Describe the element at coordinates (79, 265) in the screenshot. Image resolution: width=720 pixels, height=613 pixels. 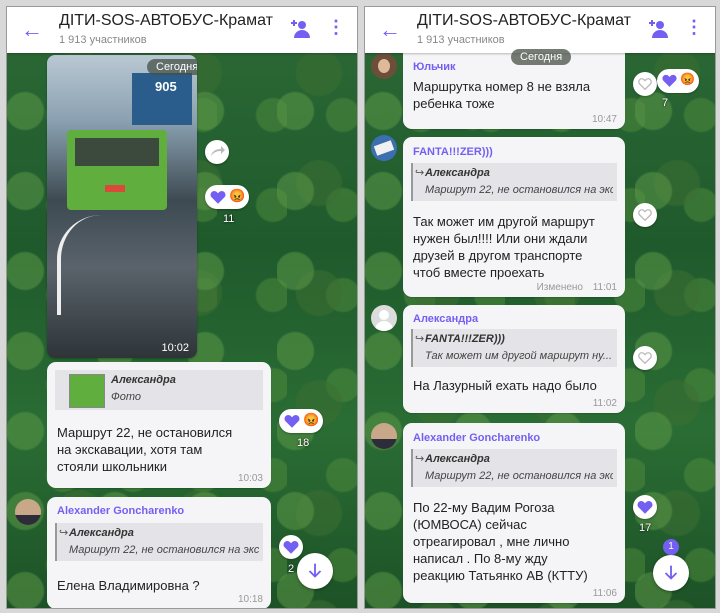
I see `photo-road-line` at that location.